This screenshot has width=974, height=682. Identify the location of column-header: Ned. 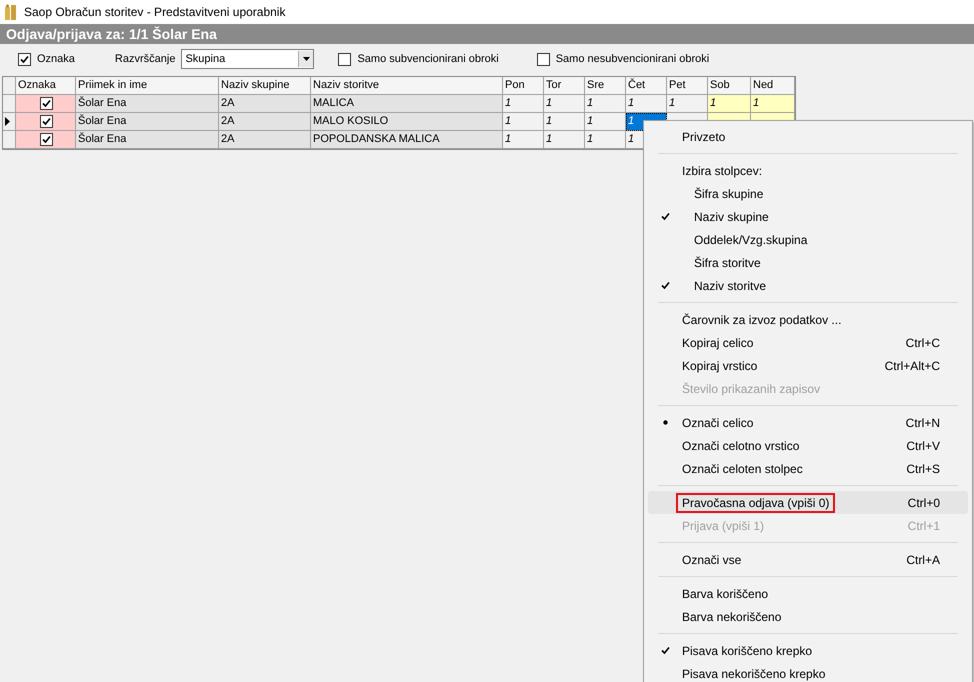
(773, 86).